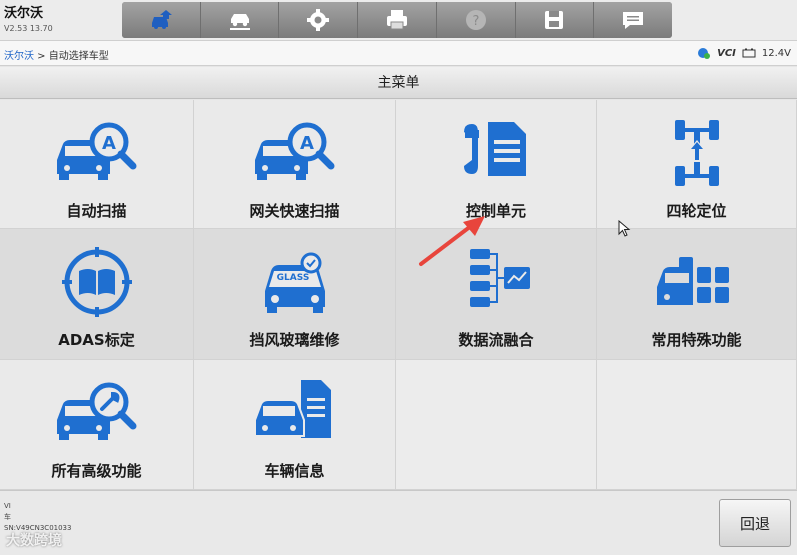  What do you see at coordinates (78, 56) in the screenshot?
I see `breadcrumb-current: 自动选择车型` at bounding box center [78, 56].